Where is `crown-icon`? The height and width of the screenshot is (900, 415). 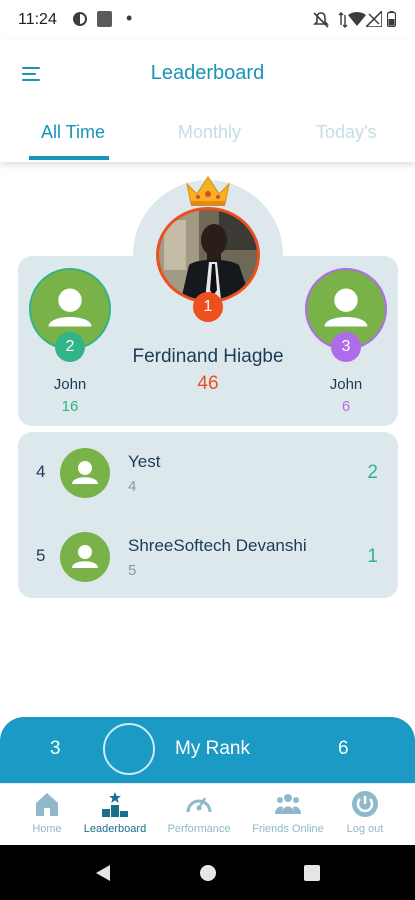 crown-icon is located at coordinates (208, 190).